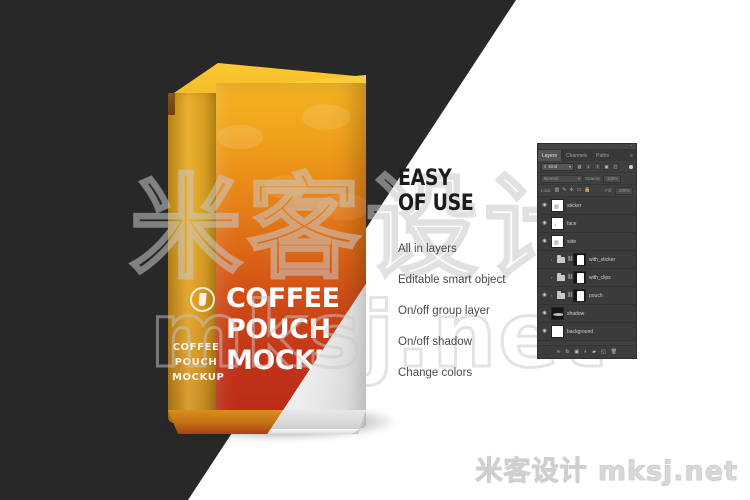  I want to click on filter-toggle-switch, so click(631, 166).